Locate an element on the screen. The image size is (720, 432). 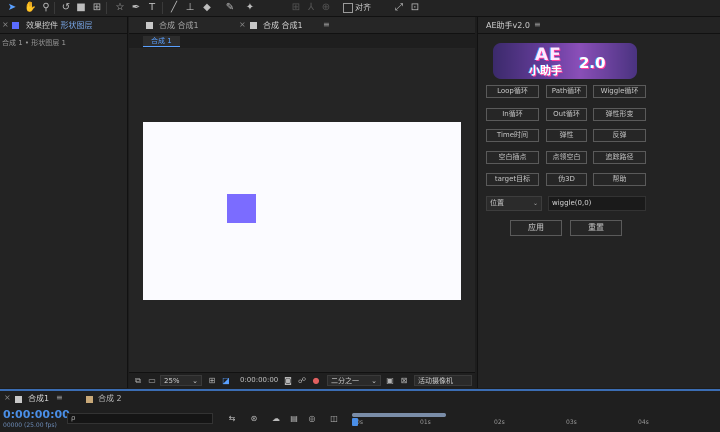
in-loop-button: In循环 is located at coordinates (512, 114).